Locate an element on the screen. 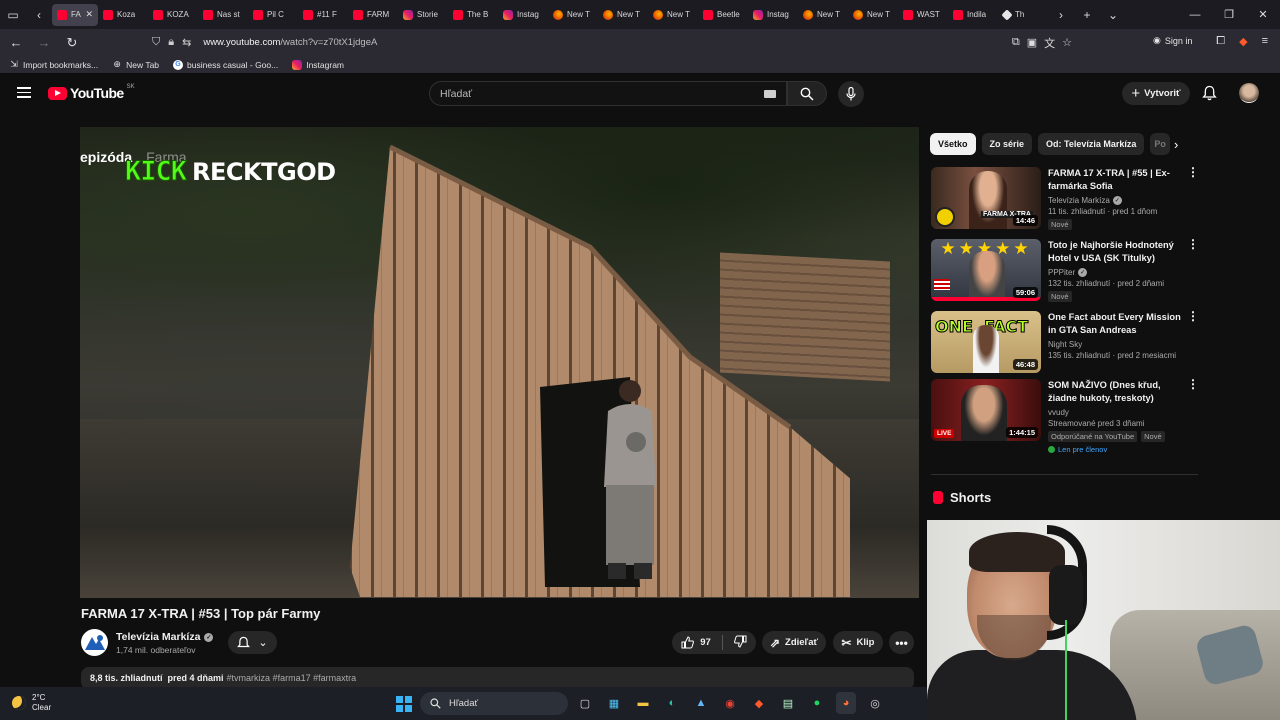 The height and width of the screenshot is (720, 1280). bookmark-star-icon: ☆ is located at coordinates (1067, 42).